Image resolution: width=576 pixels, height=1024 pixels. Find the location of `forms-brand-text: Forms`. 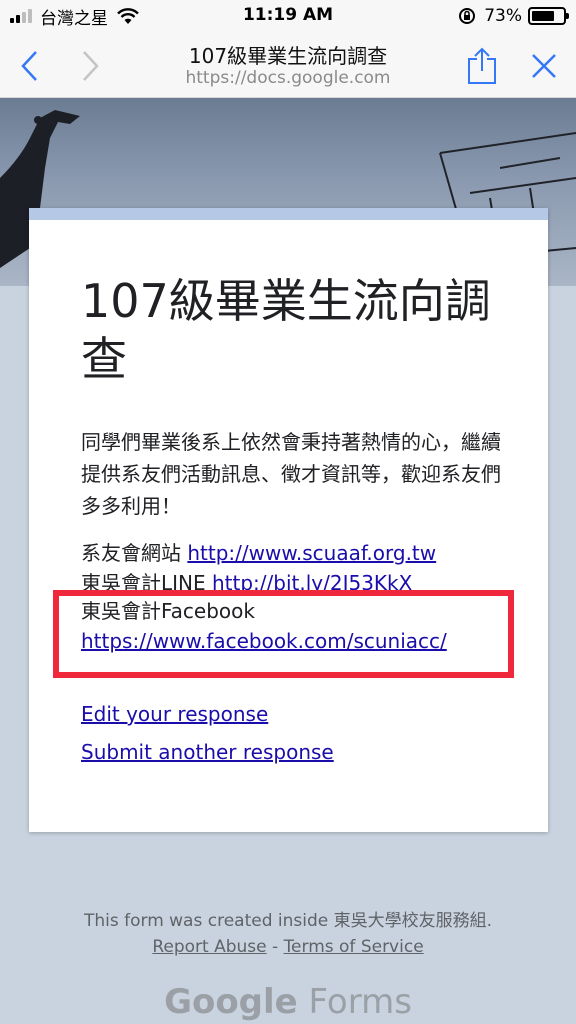

forms-brand-text: Forms is located at coordinates (354, 1002).